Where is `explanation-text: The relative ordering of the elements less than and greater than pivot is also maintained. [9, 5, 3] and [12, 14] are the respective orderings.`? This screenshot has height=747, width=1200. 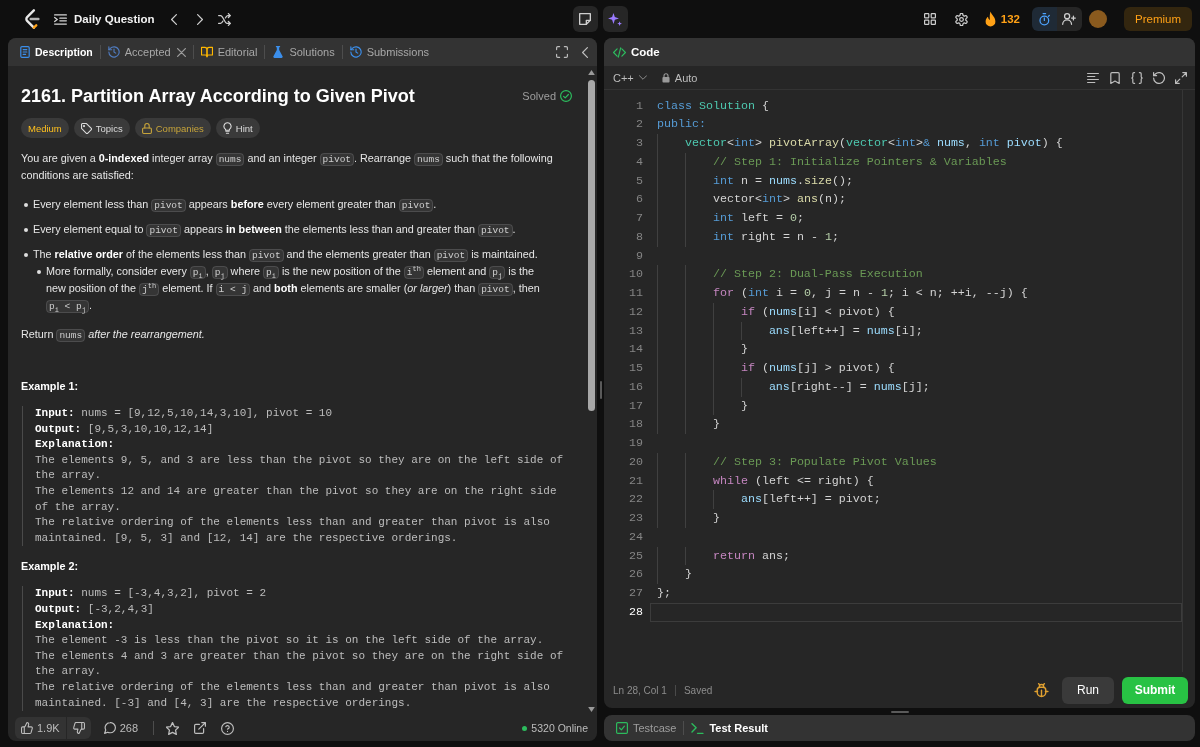
explanation-text: The relative ordering of the elements less than and greater than pivot is also maintained. [9, 5, 3] and [12, 14] are the respective orderings. is located at coordinates (293, 530).